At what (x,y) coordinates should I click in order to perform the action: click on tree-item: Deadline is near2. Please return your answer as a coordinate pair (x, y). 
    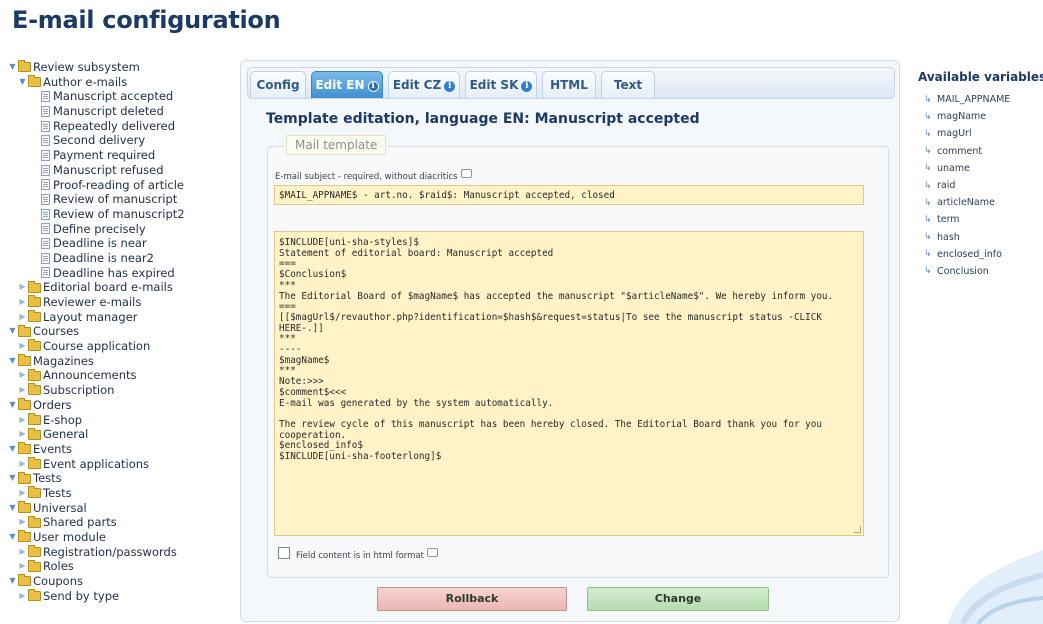
    Looking at the image, I should click on (123, 258).